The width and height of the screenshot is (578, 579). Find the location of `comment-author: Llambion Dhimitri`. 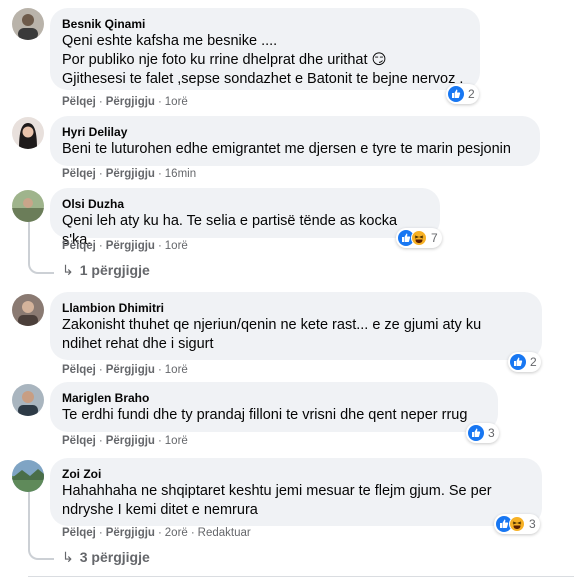

comment-author: Llambion Dhimitri is located at coordinates (296, 308).